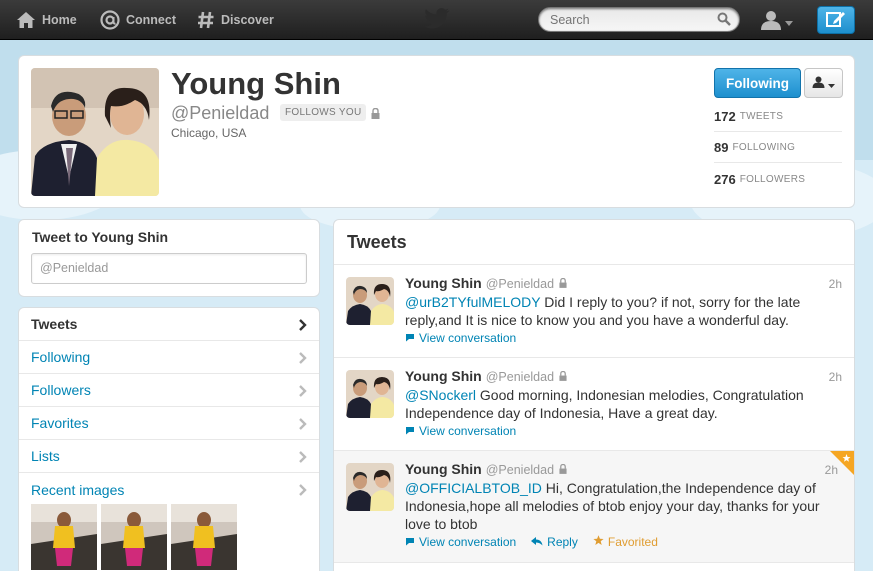 The width and height of the screenshot is (873, 571). Describe the element at coordinates (772, 179) in the screenshot. I see `stat-followers-label: FOLLOWERS` at that location.